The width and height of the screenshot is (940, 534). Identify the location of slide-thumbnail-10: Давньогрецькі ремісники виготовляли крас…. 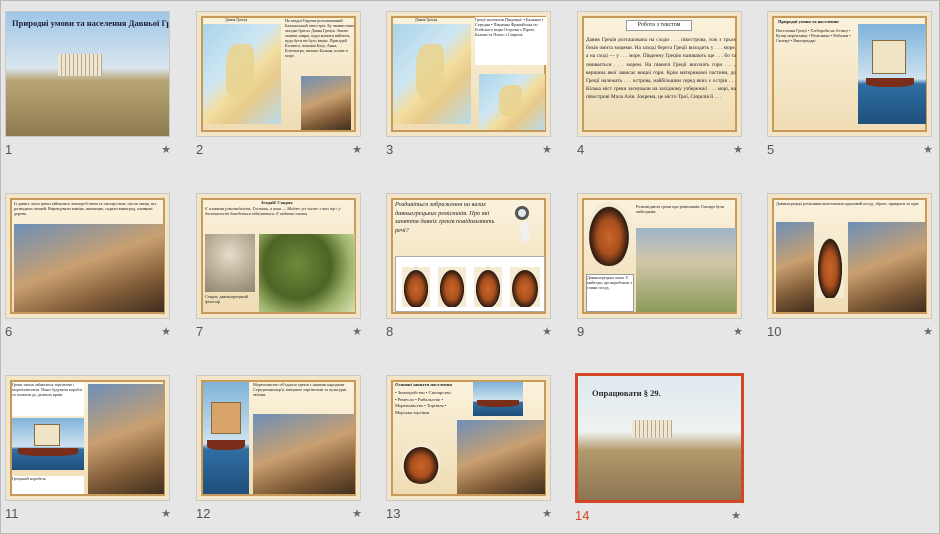
(850, 267).